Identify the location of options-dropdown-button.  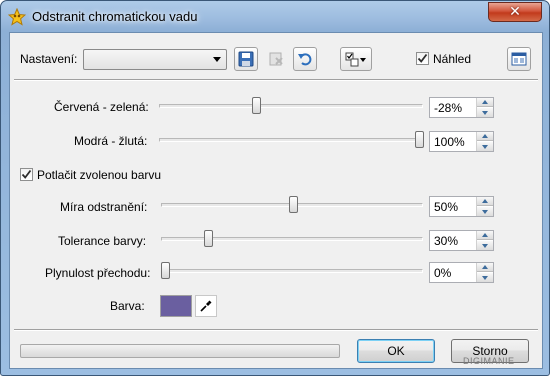
(356, 59).